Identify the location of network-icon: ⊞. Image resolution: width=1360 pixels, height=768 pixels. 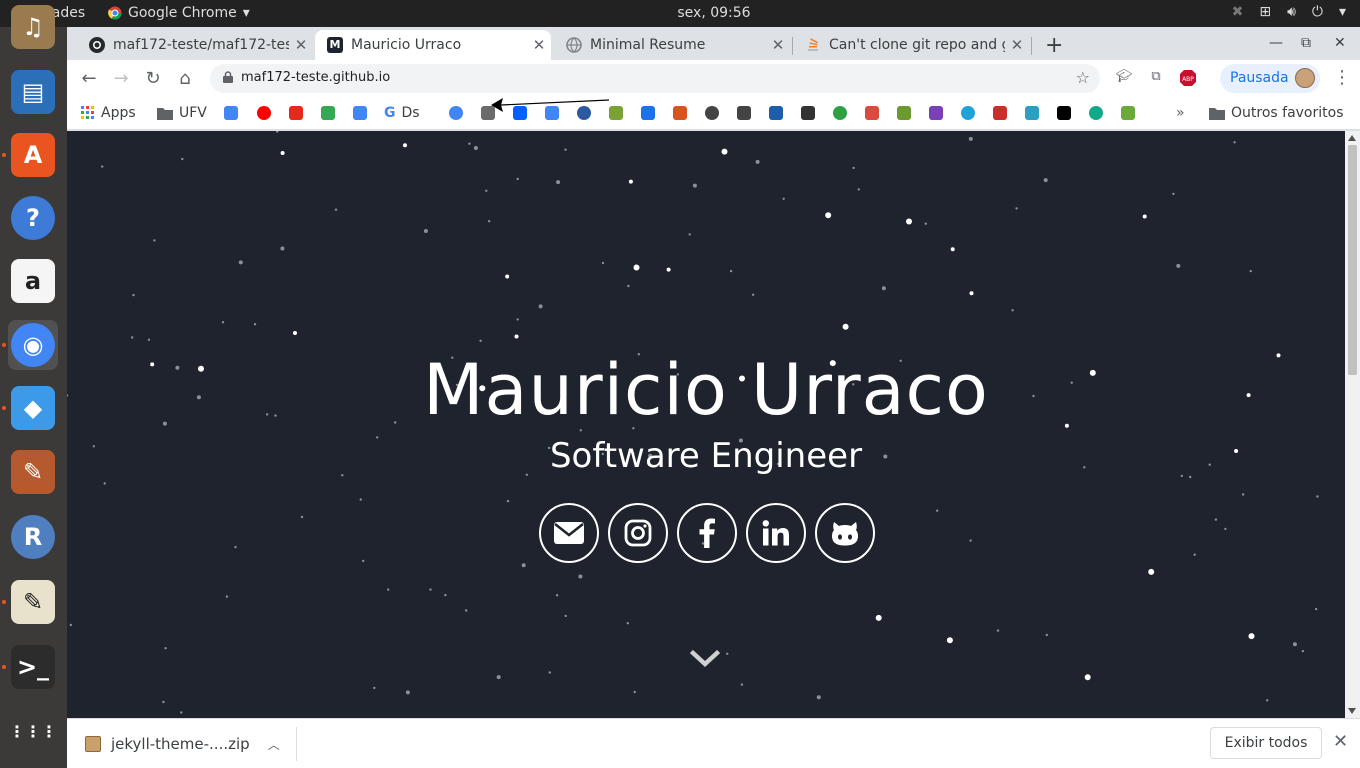
(1265, 12).